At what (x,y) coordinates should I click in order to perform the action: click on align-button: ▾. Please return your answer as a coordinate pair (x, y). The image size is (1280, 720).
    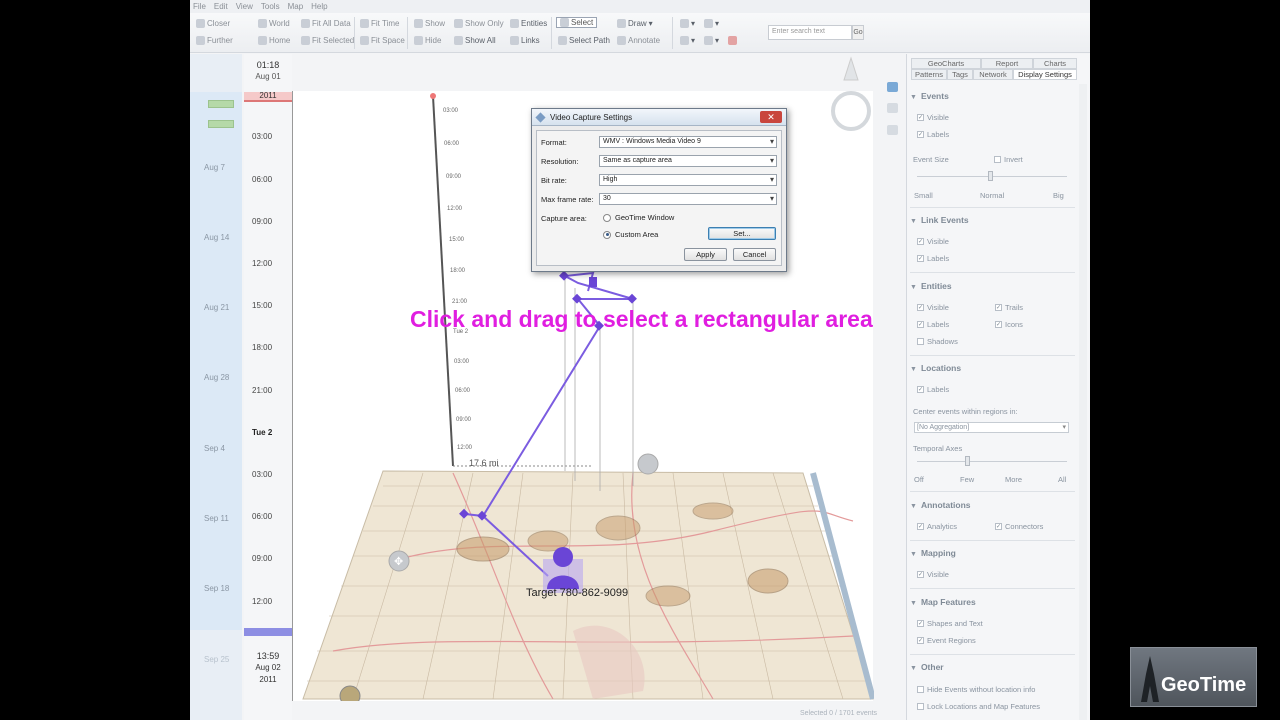
    Looking at the image, I should click on (711, 23).